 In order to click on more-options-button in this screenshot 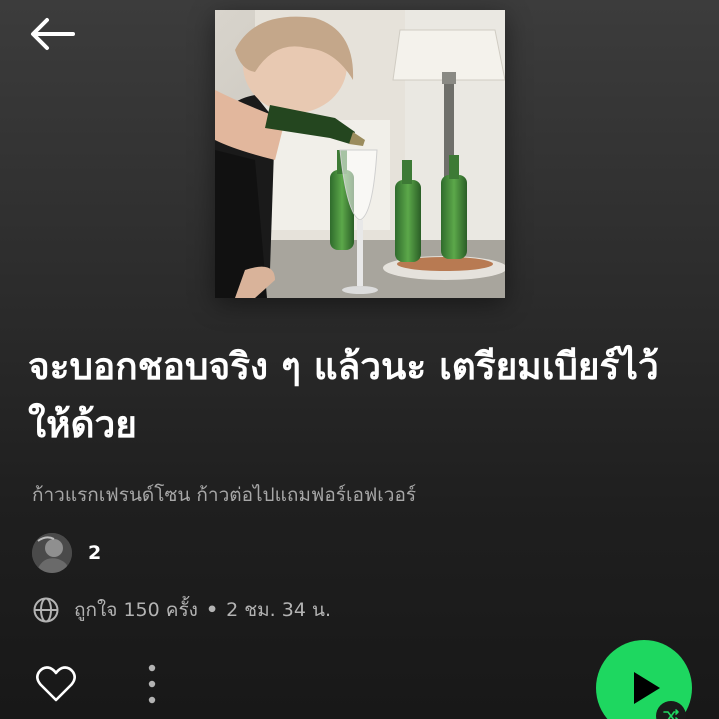, I will do `click(152, 685)`.